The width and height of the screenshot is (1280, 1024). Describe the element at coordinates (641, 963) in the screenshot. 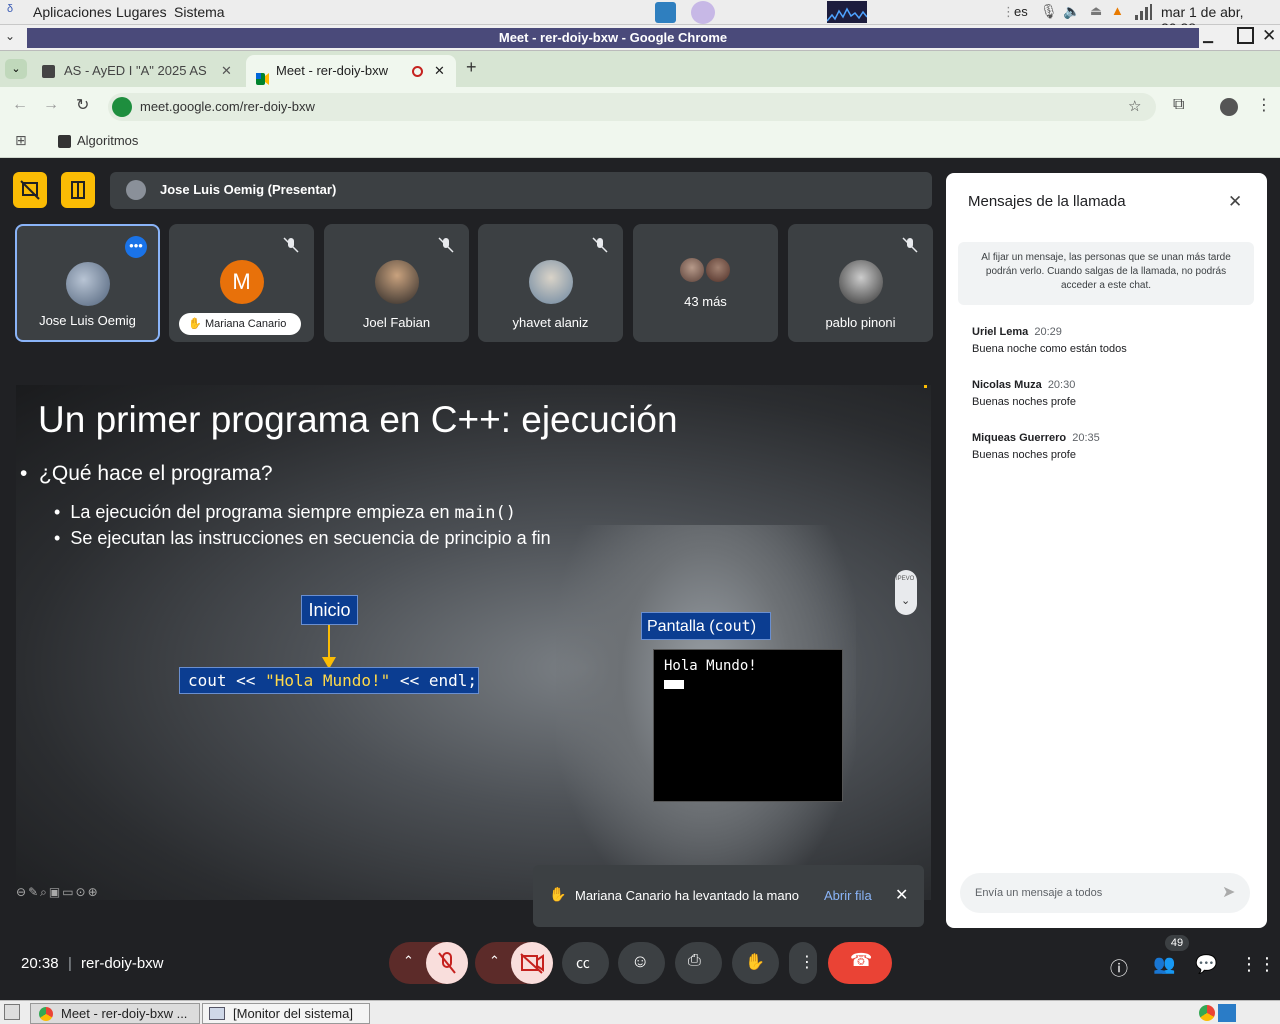

I see `reactions-button: ☺` at that location.